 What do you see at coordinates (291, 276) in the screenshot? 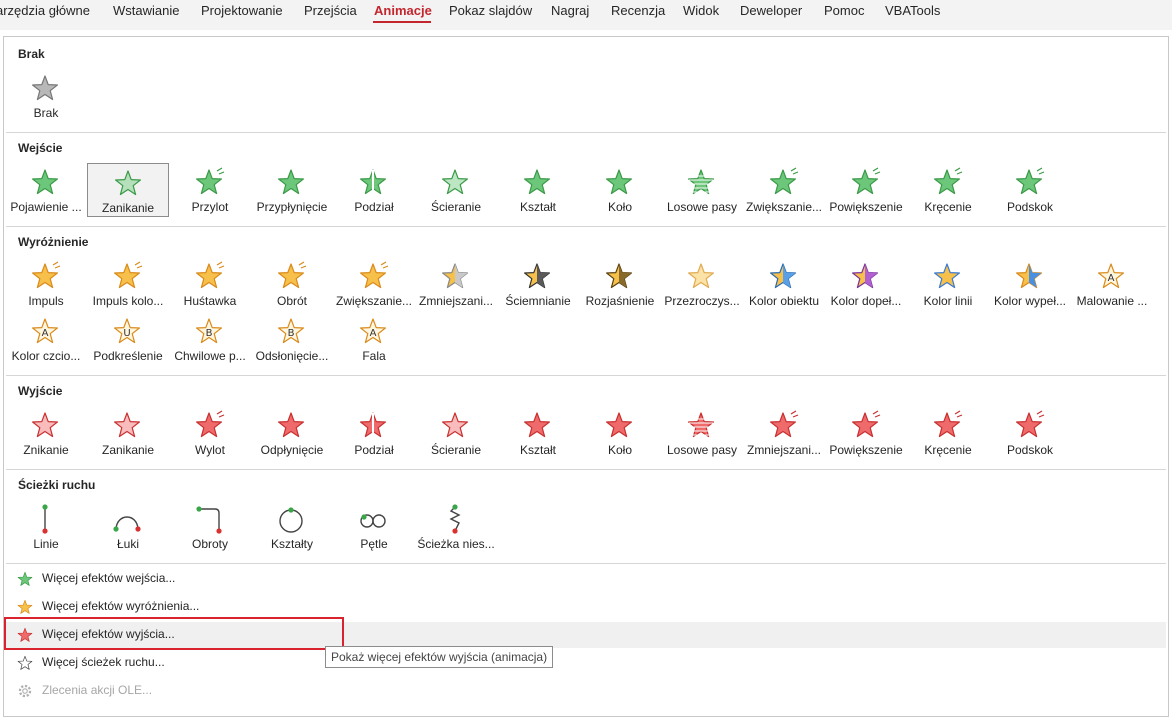
I see `star-orange-spin-icon` at bounding box center [291, 276].